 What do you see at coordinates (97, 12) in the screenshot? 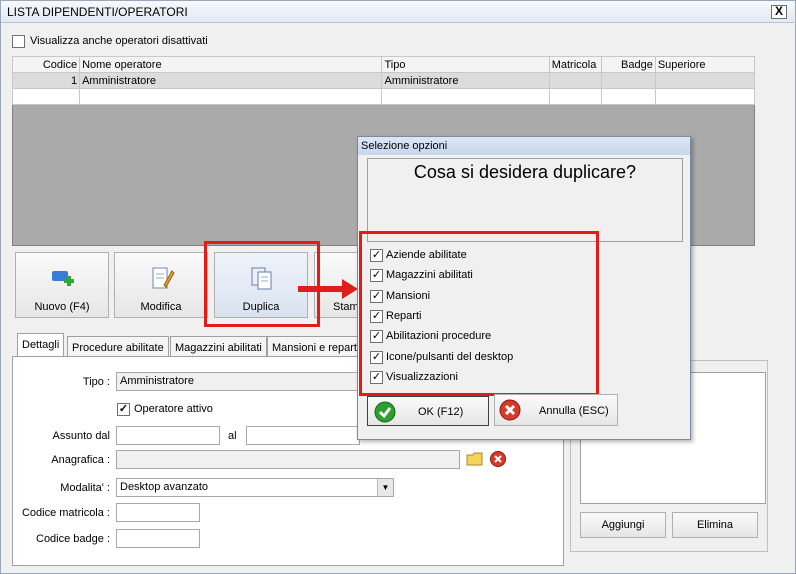
I see `window-title: LISTA DIPENDENTI/OPERATORI` at bounding box center [97, 12].